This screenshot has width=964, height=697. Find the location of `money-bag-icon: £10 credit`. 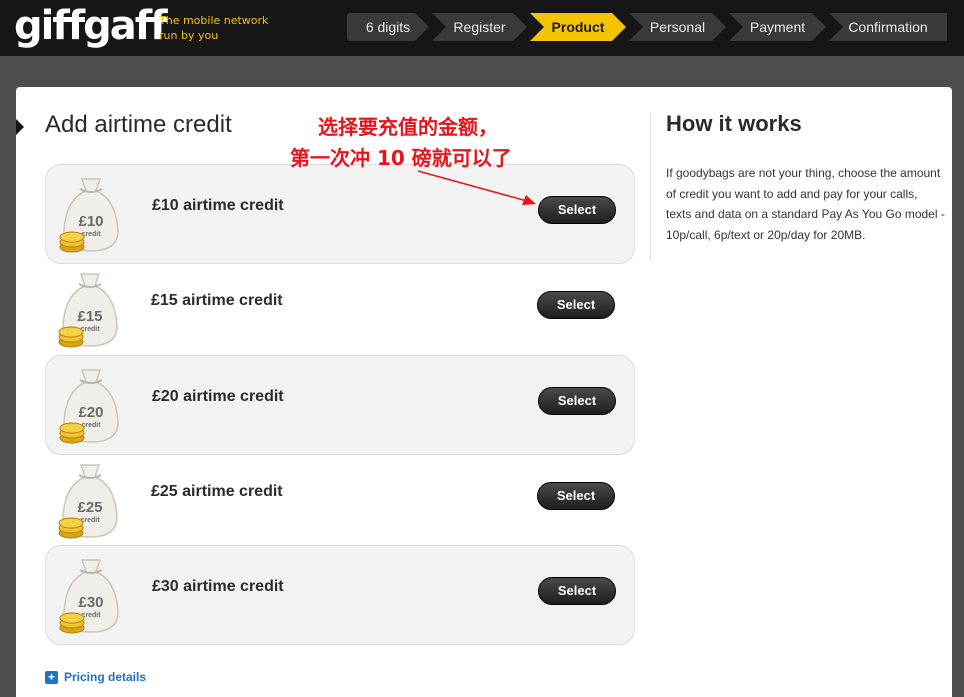

money-bag-icon: £10 credit is located at coordinates (89, 215).